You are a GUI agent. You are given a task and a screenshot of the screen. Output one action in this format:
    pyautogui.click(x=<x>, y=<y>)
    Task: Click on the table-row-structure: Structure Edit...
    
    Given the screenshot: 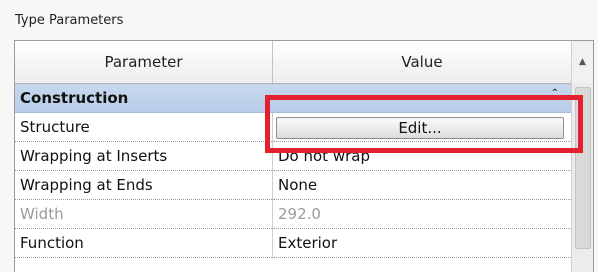 What is the action you would take?
    pyautogui.click(x=293, y=127)
    